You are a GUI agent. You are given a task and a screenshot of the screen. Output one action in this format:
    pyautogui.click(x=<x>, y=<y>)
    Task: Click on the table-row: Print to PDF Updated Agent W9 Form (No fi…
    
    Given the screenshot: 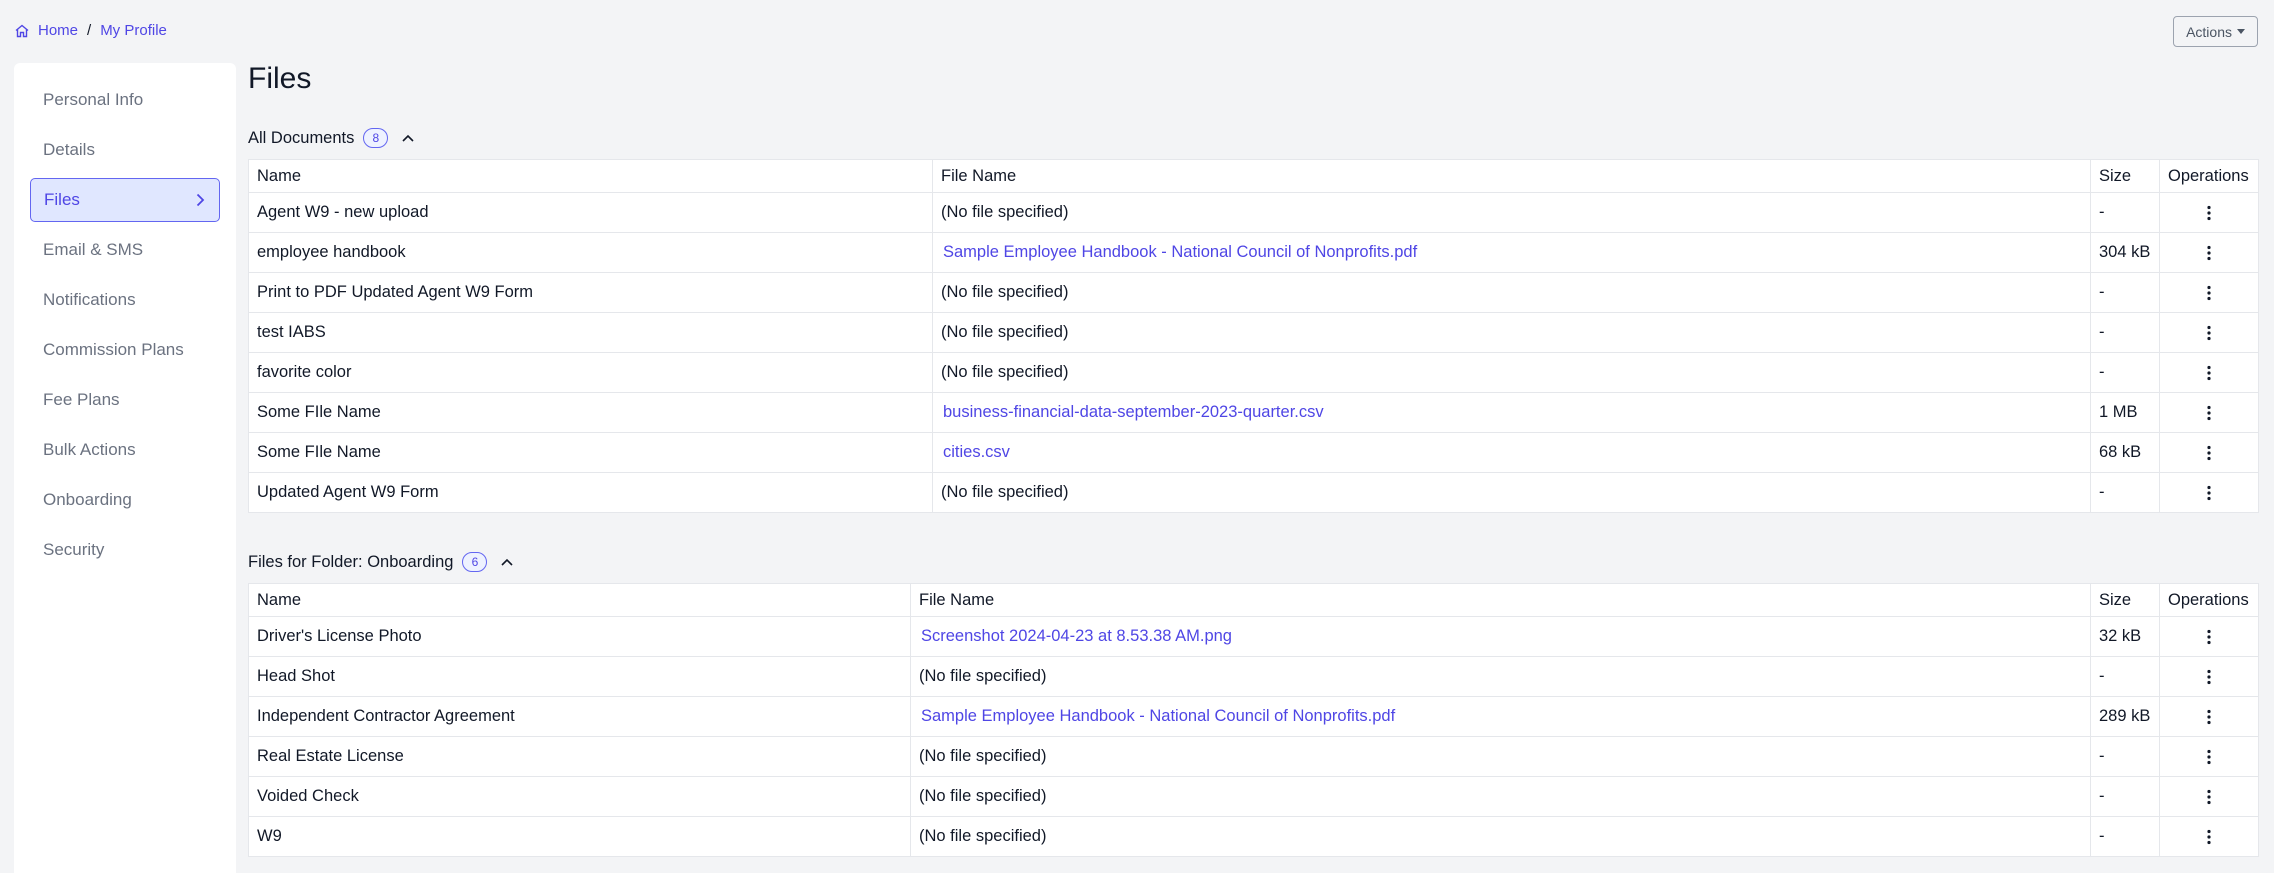 What is the action you would take?
    pyautogui.click(x=1253, y=292)
    